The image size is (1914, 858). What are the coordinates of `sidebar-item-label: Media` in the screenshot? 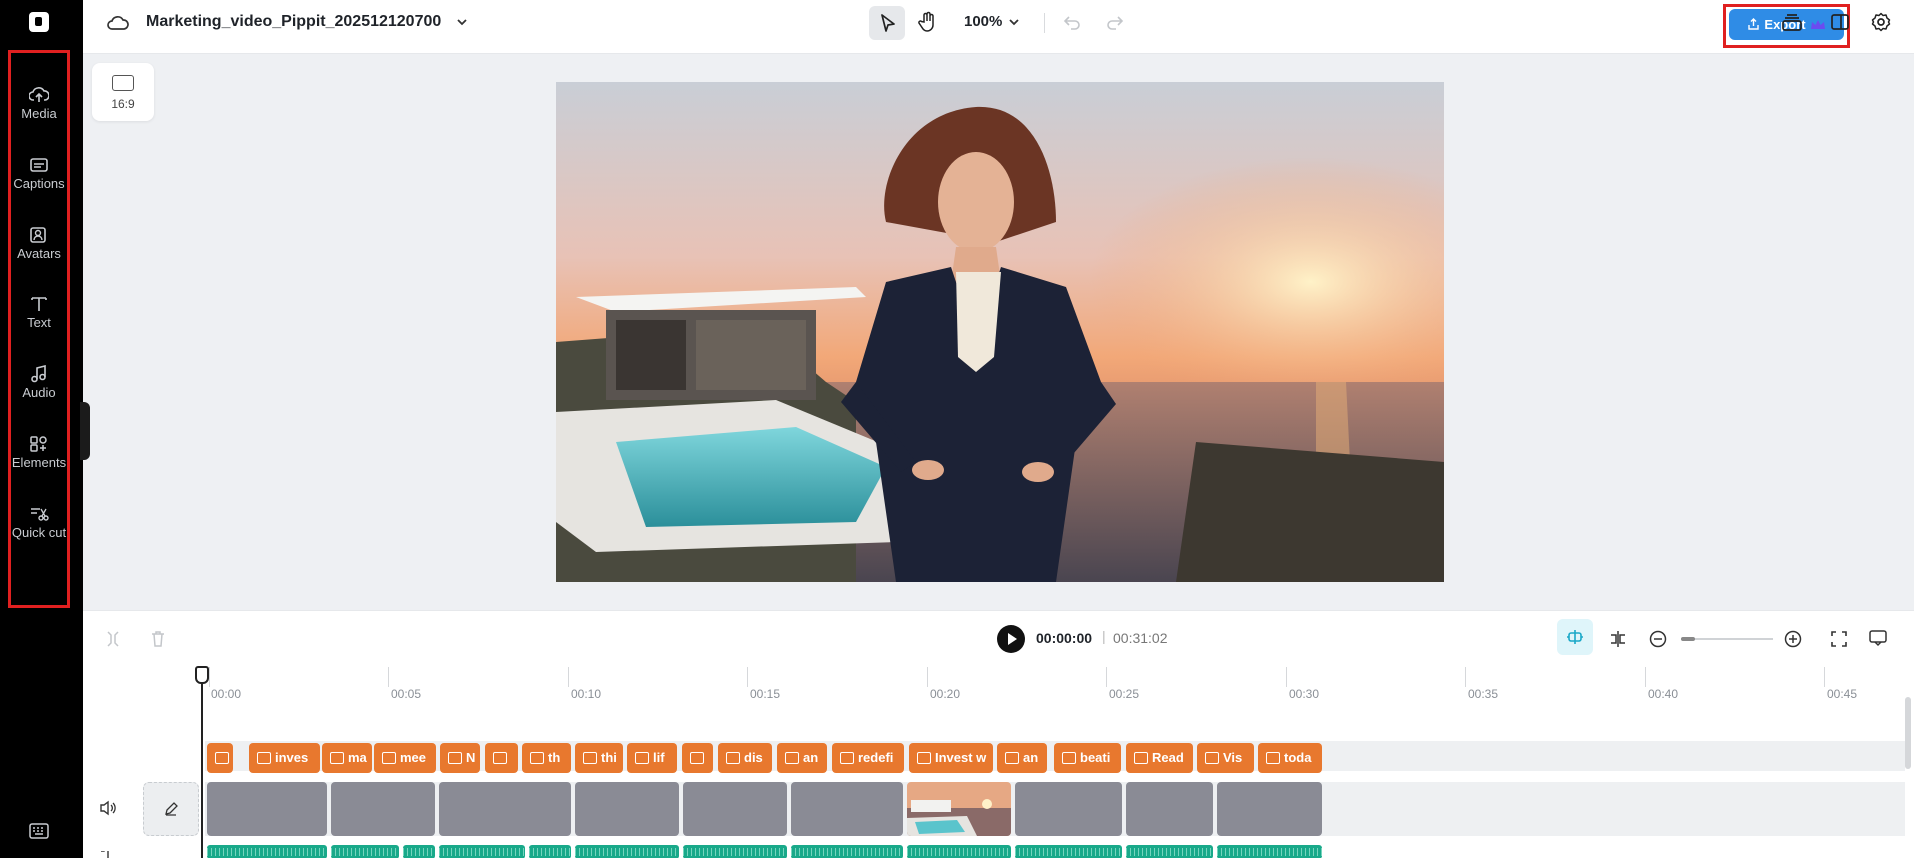 It's located at (39, 113).